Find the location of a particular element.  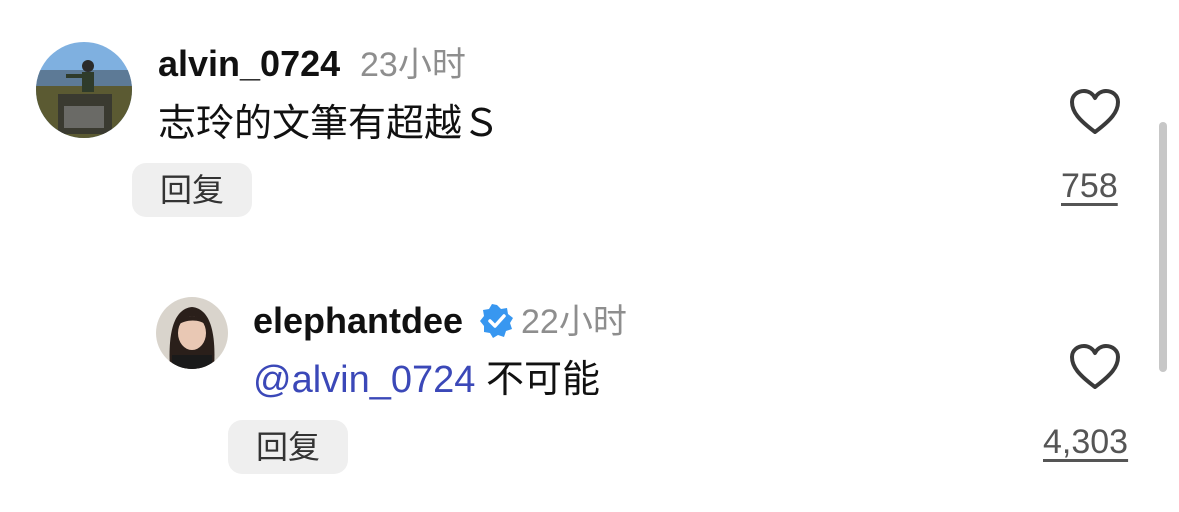

comment-timestamp: 23小时 is located at coordinates (413, 65).